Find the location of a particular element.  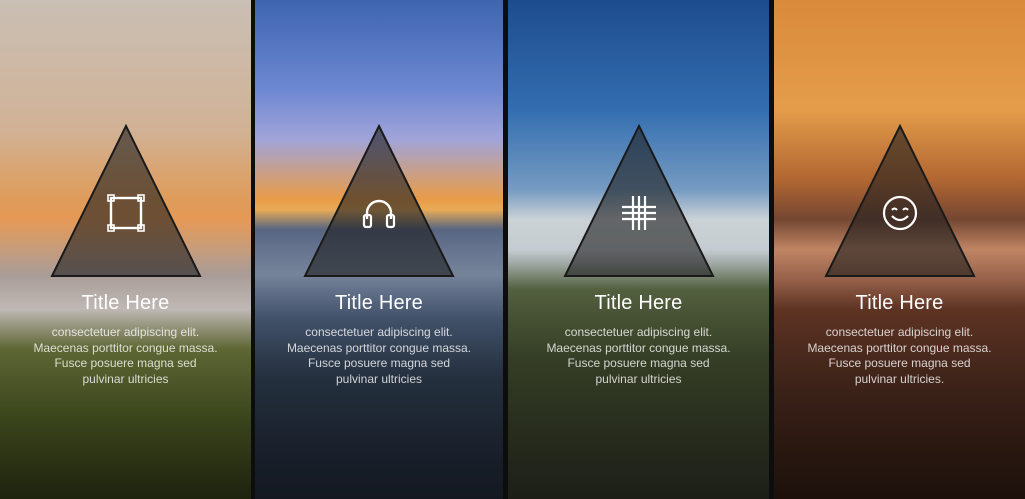

grid-hash-icon is located at coordinates (638, 213).